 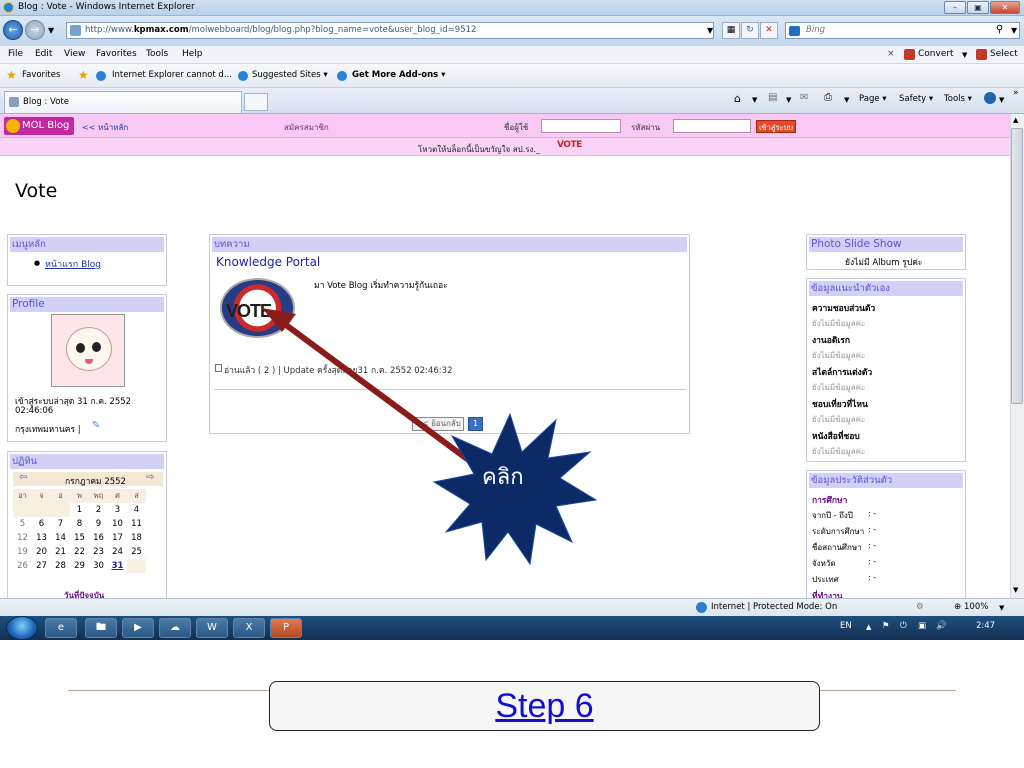 What do you see at coordinates (83, 75) in the screenshot?
I see `add-favorites-icon: ★` at bounding box center [83, 75].